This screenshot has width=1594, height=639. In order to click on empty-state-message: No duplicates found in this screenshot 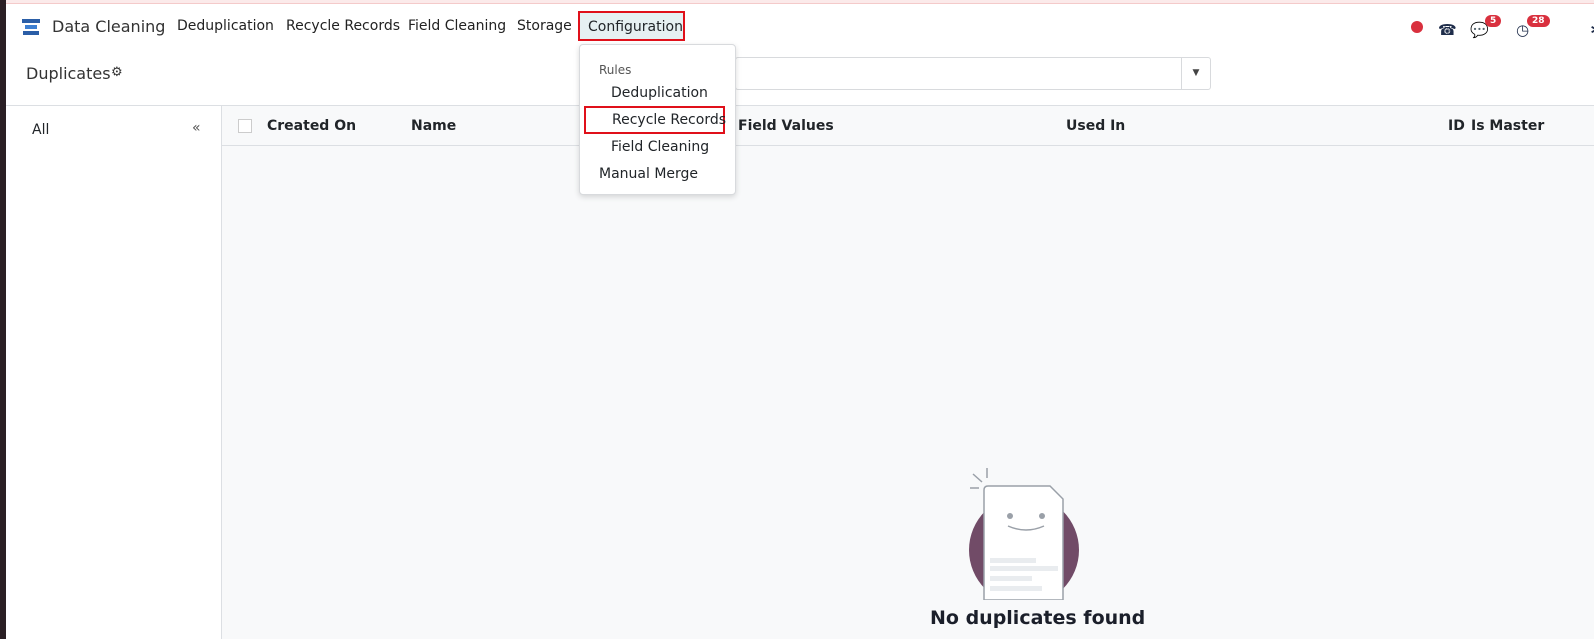, I will do `click(1038, 618)`.